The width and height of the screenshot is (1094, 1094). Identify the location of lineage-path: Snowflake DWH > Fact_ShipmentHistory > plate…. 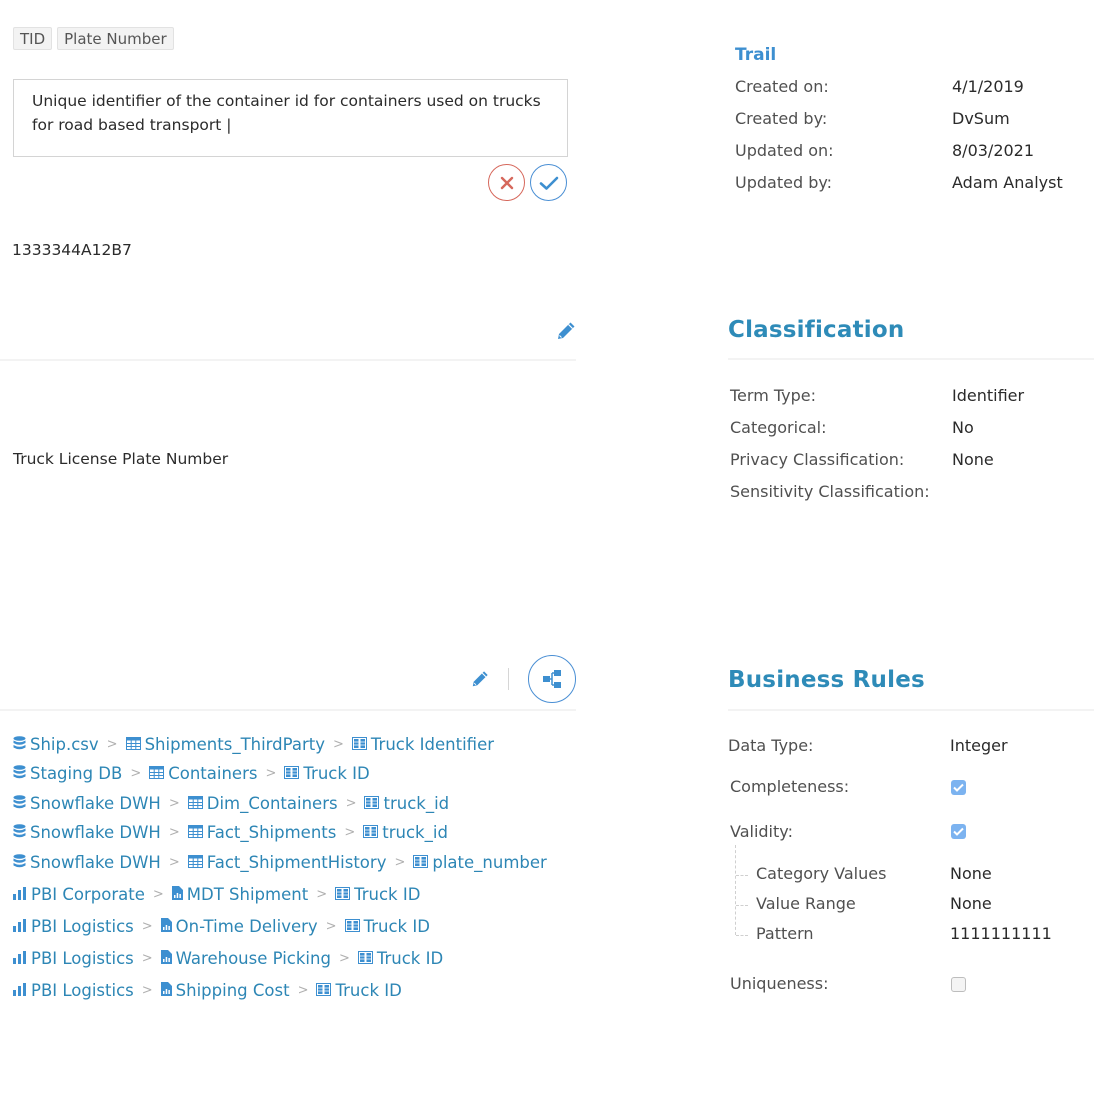
(280, 862).